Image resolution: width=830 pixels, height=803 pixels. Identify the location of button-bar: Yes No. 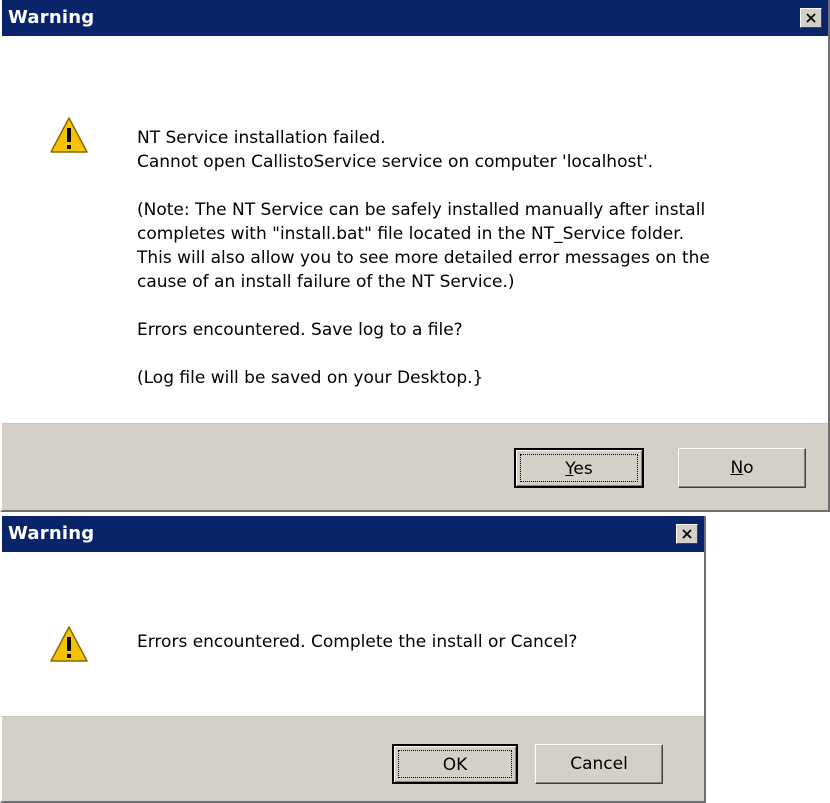
(415, 466).